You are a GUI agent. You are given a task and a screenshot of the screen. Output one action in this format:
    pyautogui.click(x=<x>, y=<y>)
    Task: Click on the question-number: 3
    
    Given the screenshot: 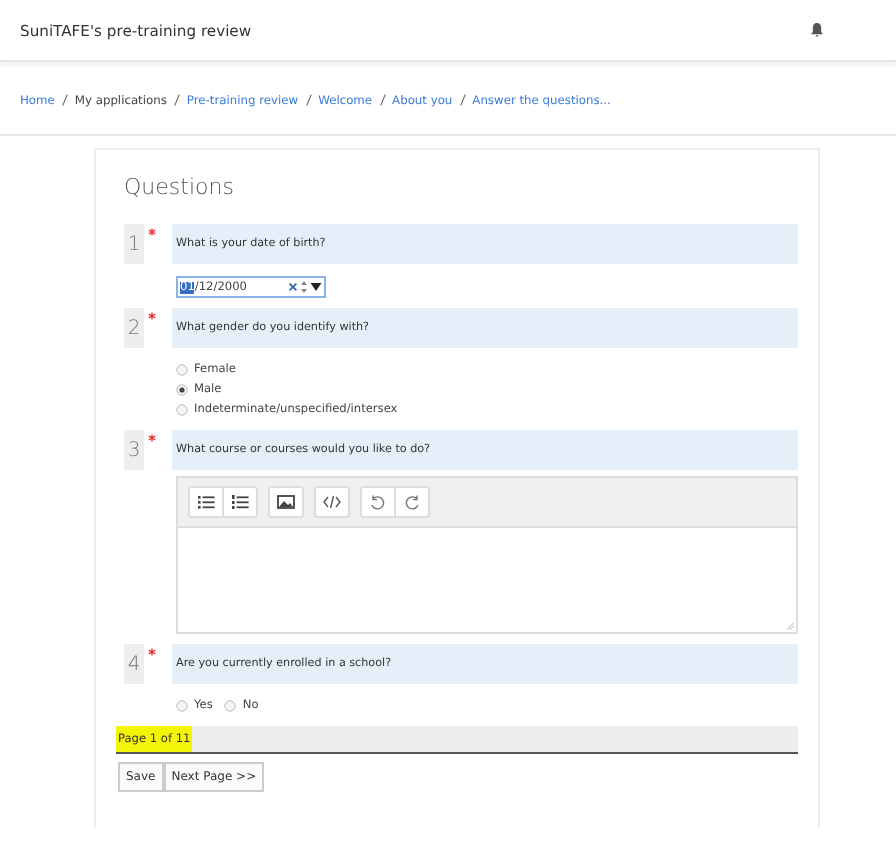 What is the action you would take?
    pyautogui.click(x=134, y=450)
    